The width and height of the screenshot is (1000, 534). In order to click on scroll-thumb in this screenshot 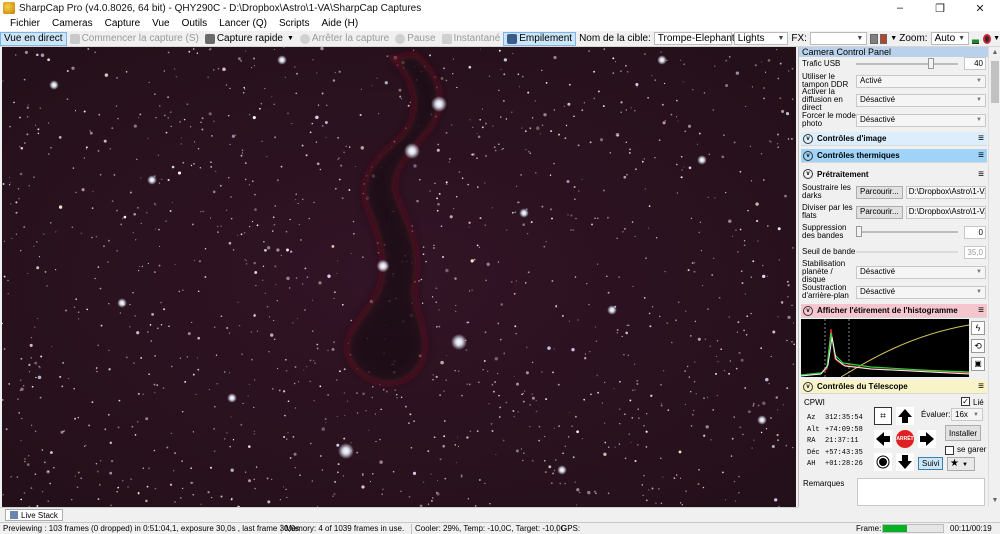, I will do `click(995, 82)`.